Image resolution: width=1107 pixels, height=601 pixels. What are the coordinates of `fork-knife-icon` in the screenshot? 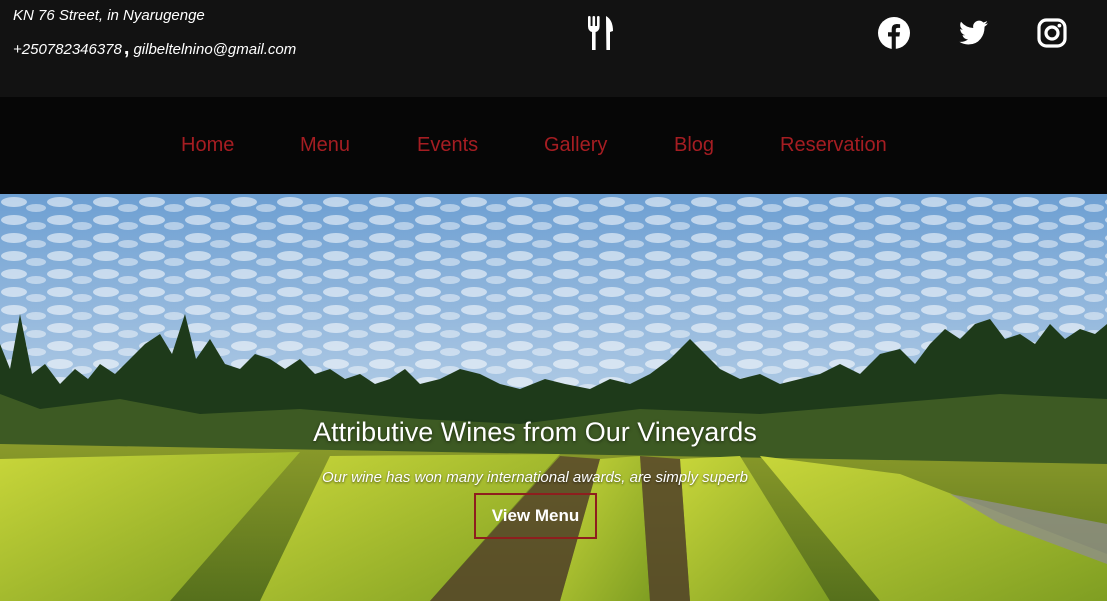 It's located at (601, 33).